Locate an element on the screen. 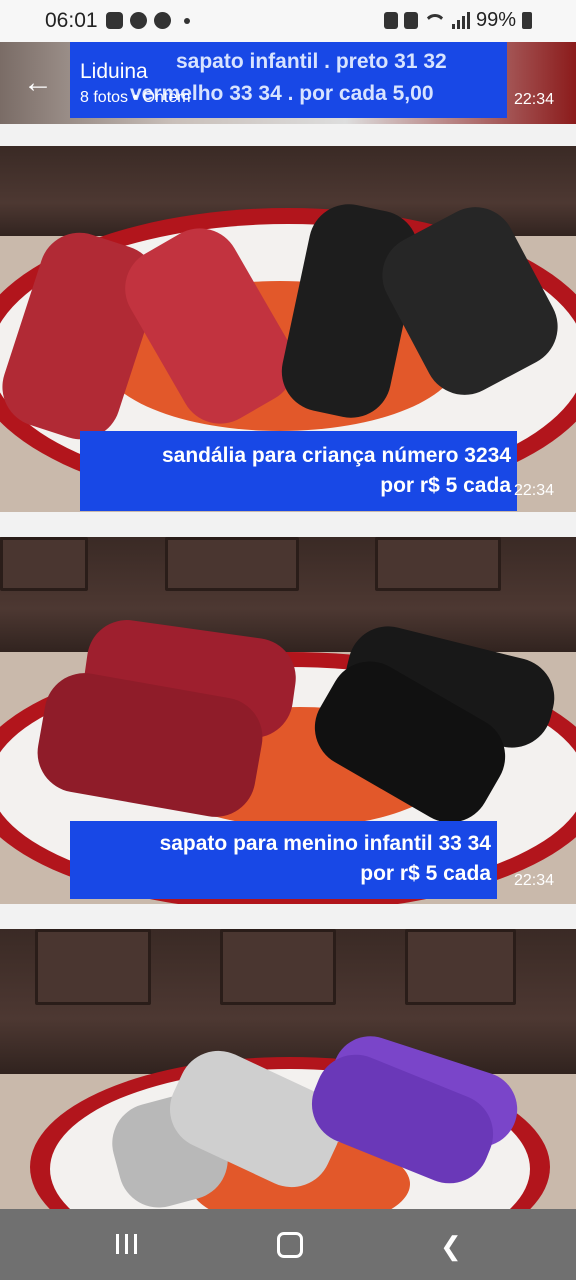 The height and width of the screenshot is (1280, 576). lock-icon is located at coordinates (390, 20).